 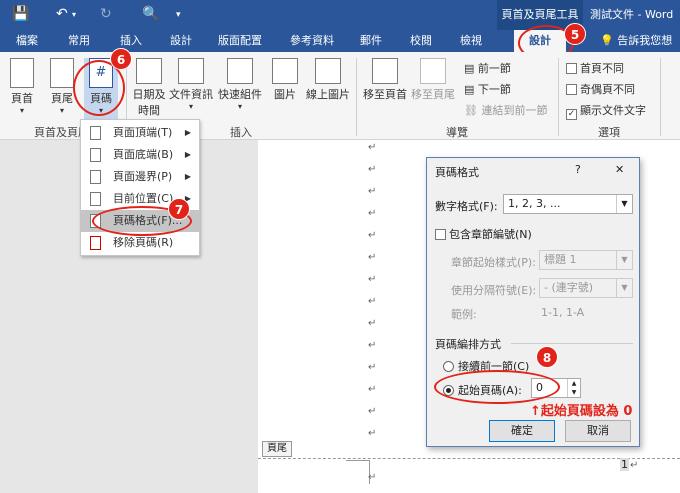 I want to click on tab-file: 檔案, so click(x=27, y=41).